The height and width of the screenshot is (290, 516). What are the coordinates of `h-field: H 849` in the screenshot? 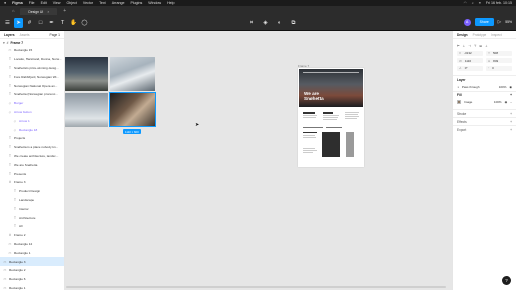 It's located at (499, 61).